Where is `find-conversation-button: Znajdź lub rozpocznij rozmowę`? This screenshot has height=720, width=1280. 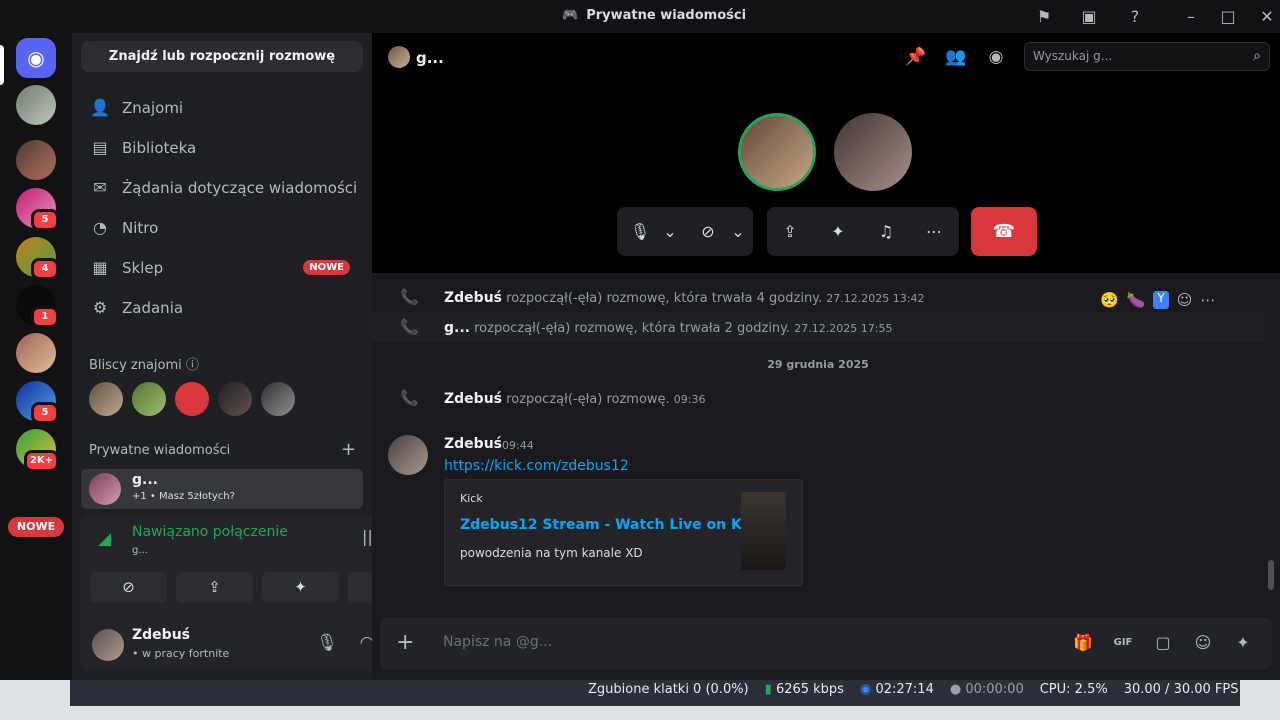 find-conversation-button: Znajdź lub rozpocznij rozmowę is located at coordinates (222, 56).